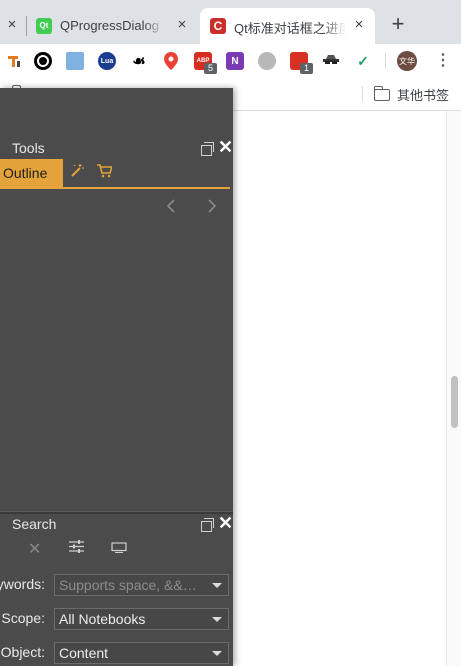 The width and height of the screenshot is (461, 666). What do you see at coordinates (398, 24) in the screenshot?
I see `new-tab-button: +` at bounding box center [398, 24].